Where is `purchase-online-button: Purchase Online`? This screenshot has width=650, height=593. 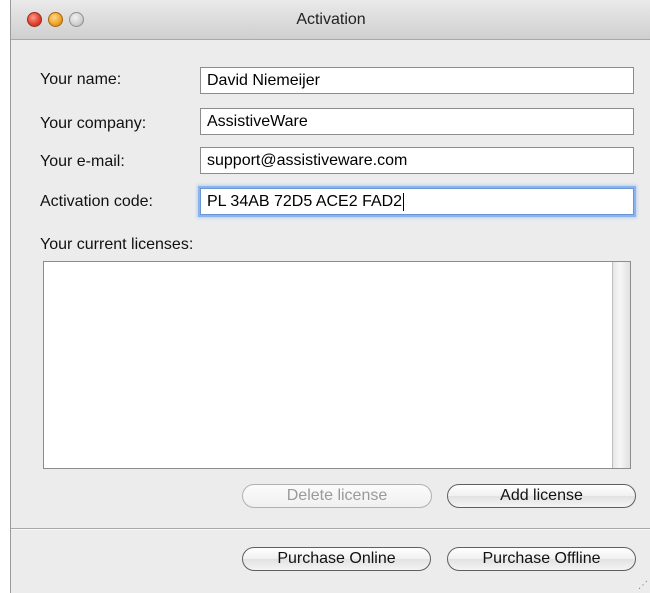 purchase-online-button: Purchase Online is located at coordinates (336, 559).